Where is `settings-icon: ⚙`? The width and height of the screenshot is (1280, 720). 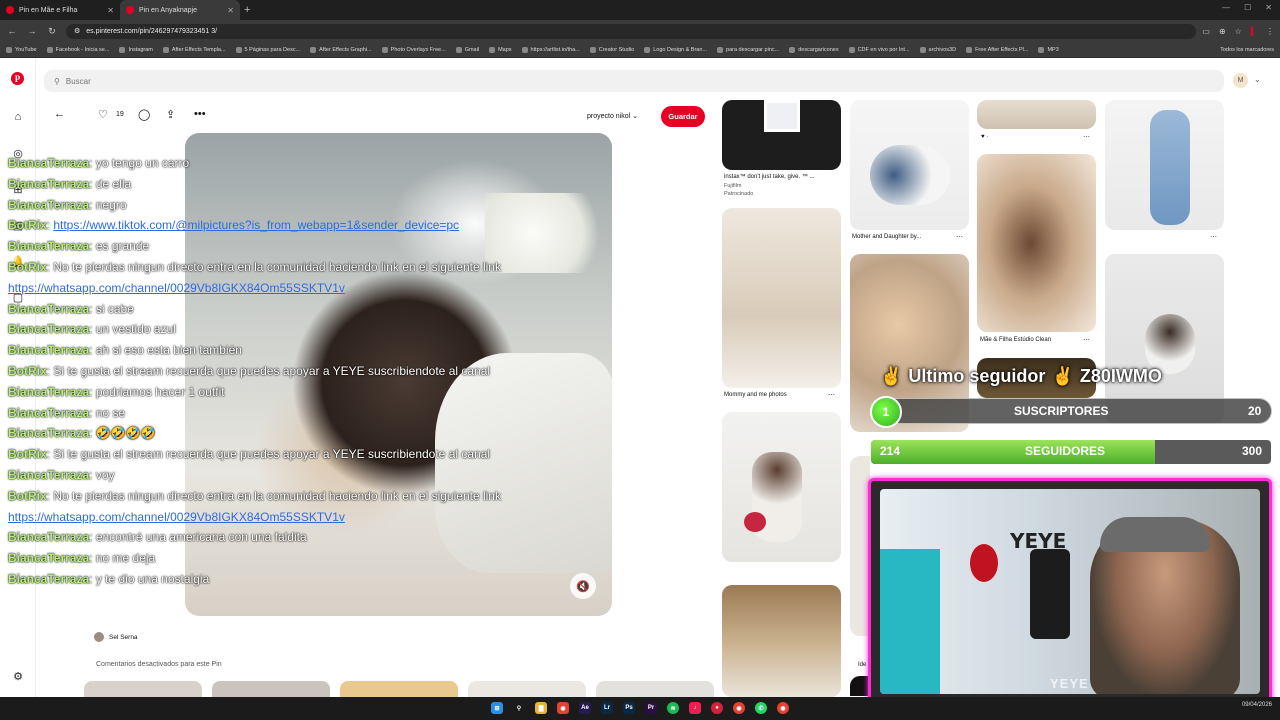
settings-icon: ⚙ is located at coordinates (18, 676).